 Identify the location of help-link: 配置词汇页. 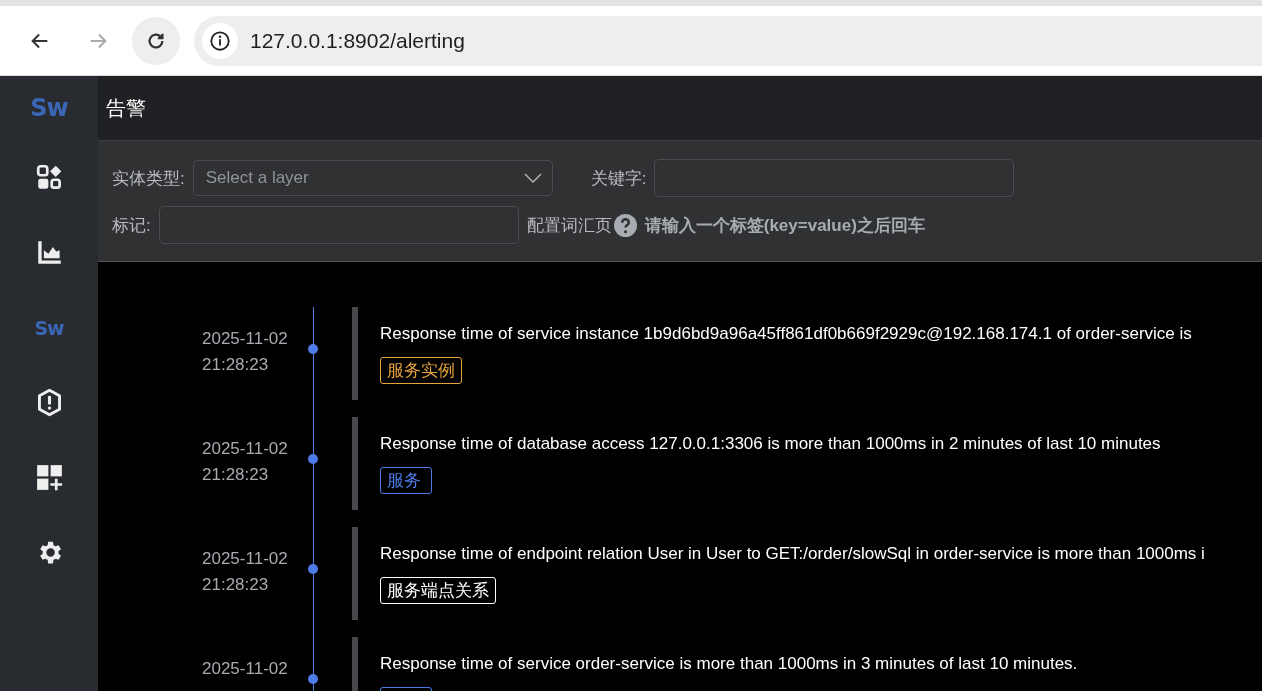
(569, 225).